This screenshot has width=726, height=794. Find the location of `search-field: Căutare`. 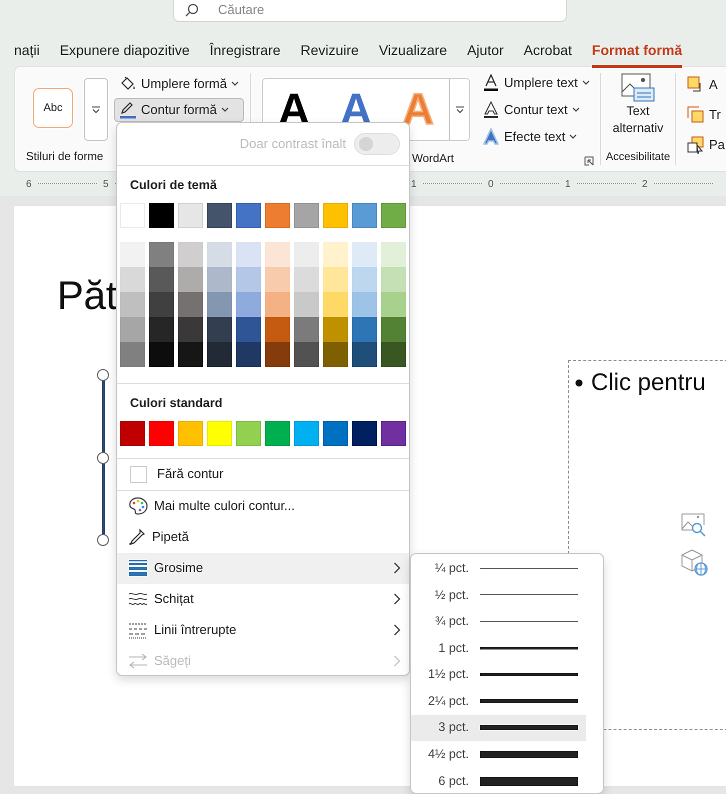

search-field: Căutare is located at coordinates (370, 11).